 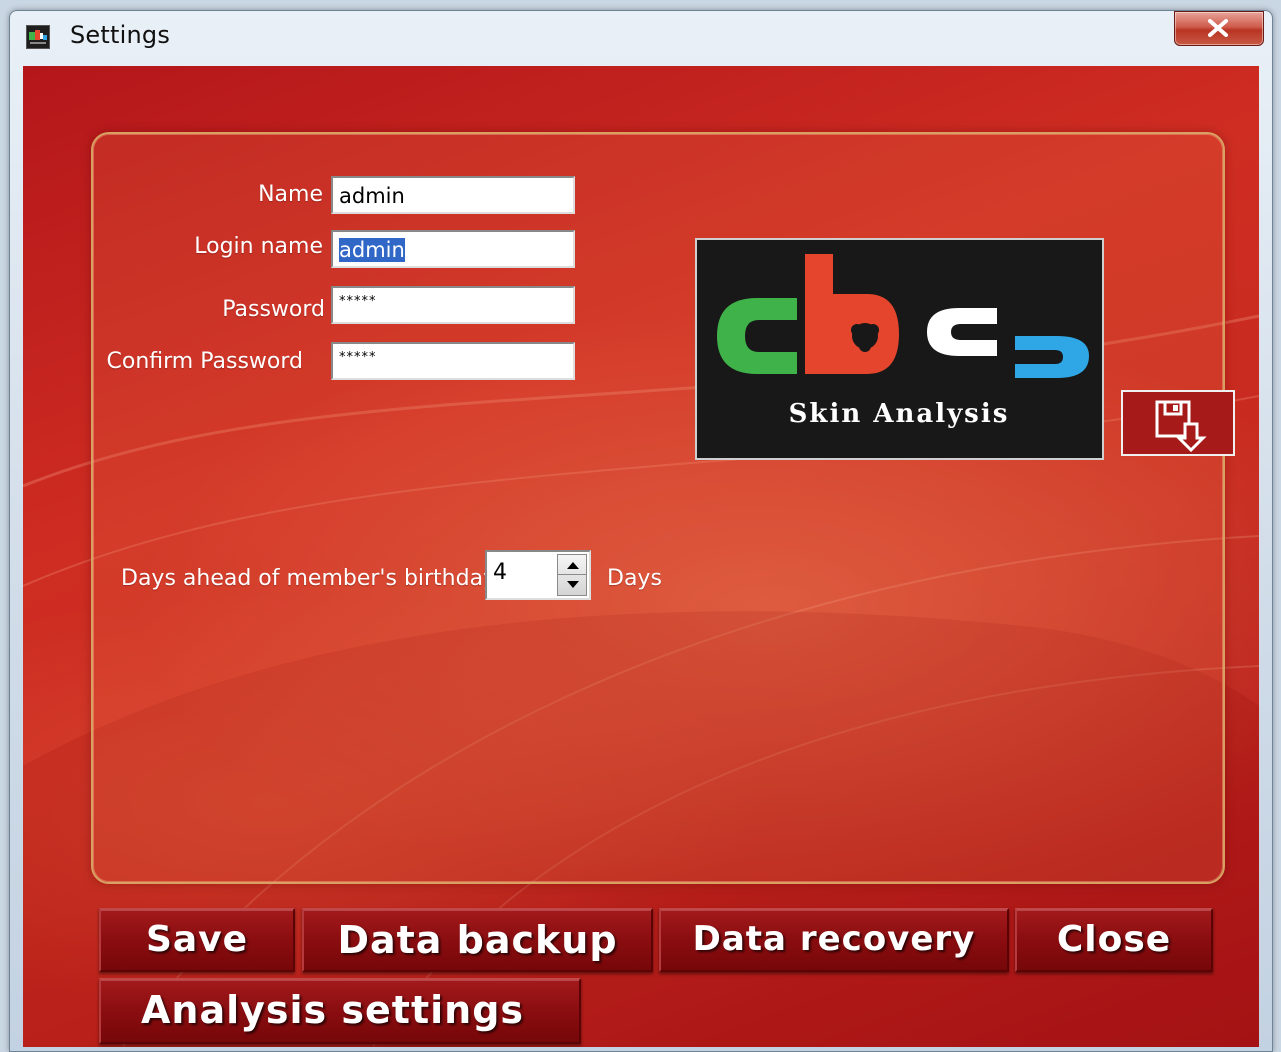 What do you see at coordinates (500, 572) in the screenshot?
I see `birthday-days-value: 4` at bounding box center [500, 572].